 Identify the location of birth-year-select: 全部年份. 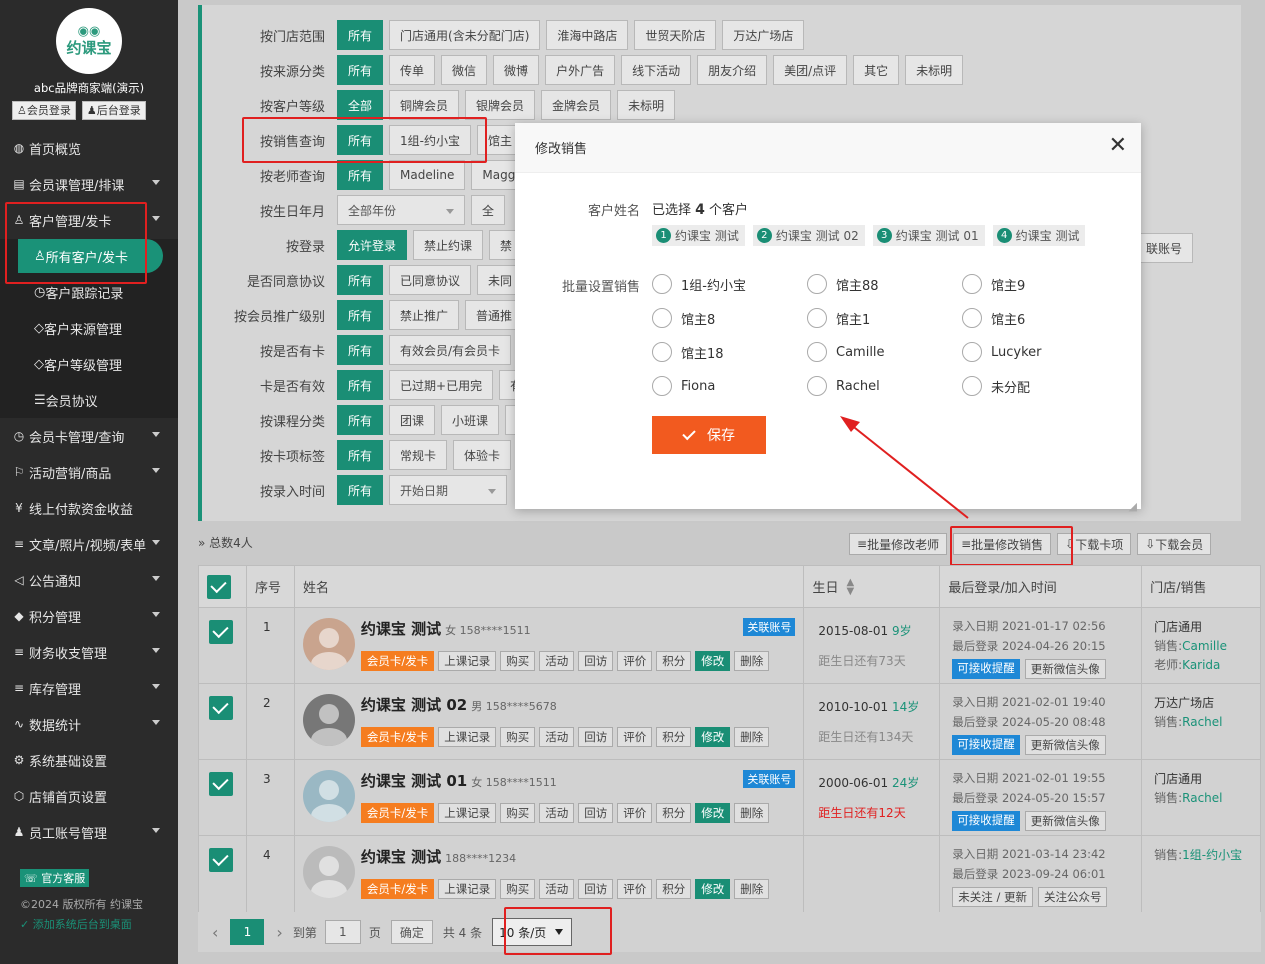
(401, 210).